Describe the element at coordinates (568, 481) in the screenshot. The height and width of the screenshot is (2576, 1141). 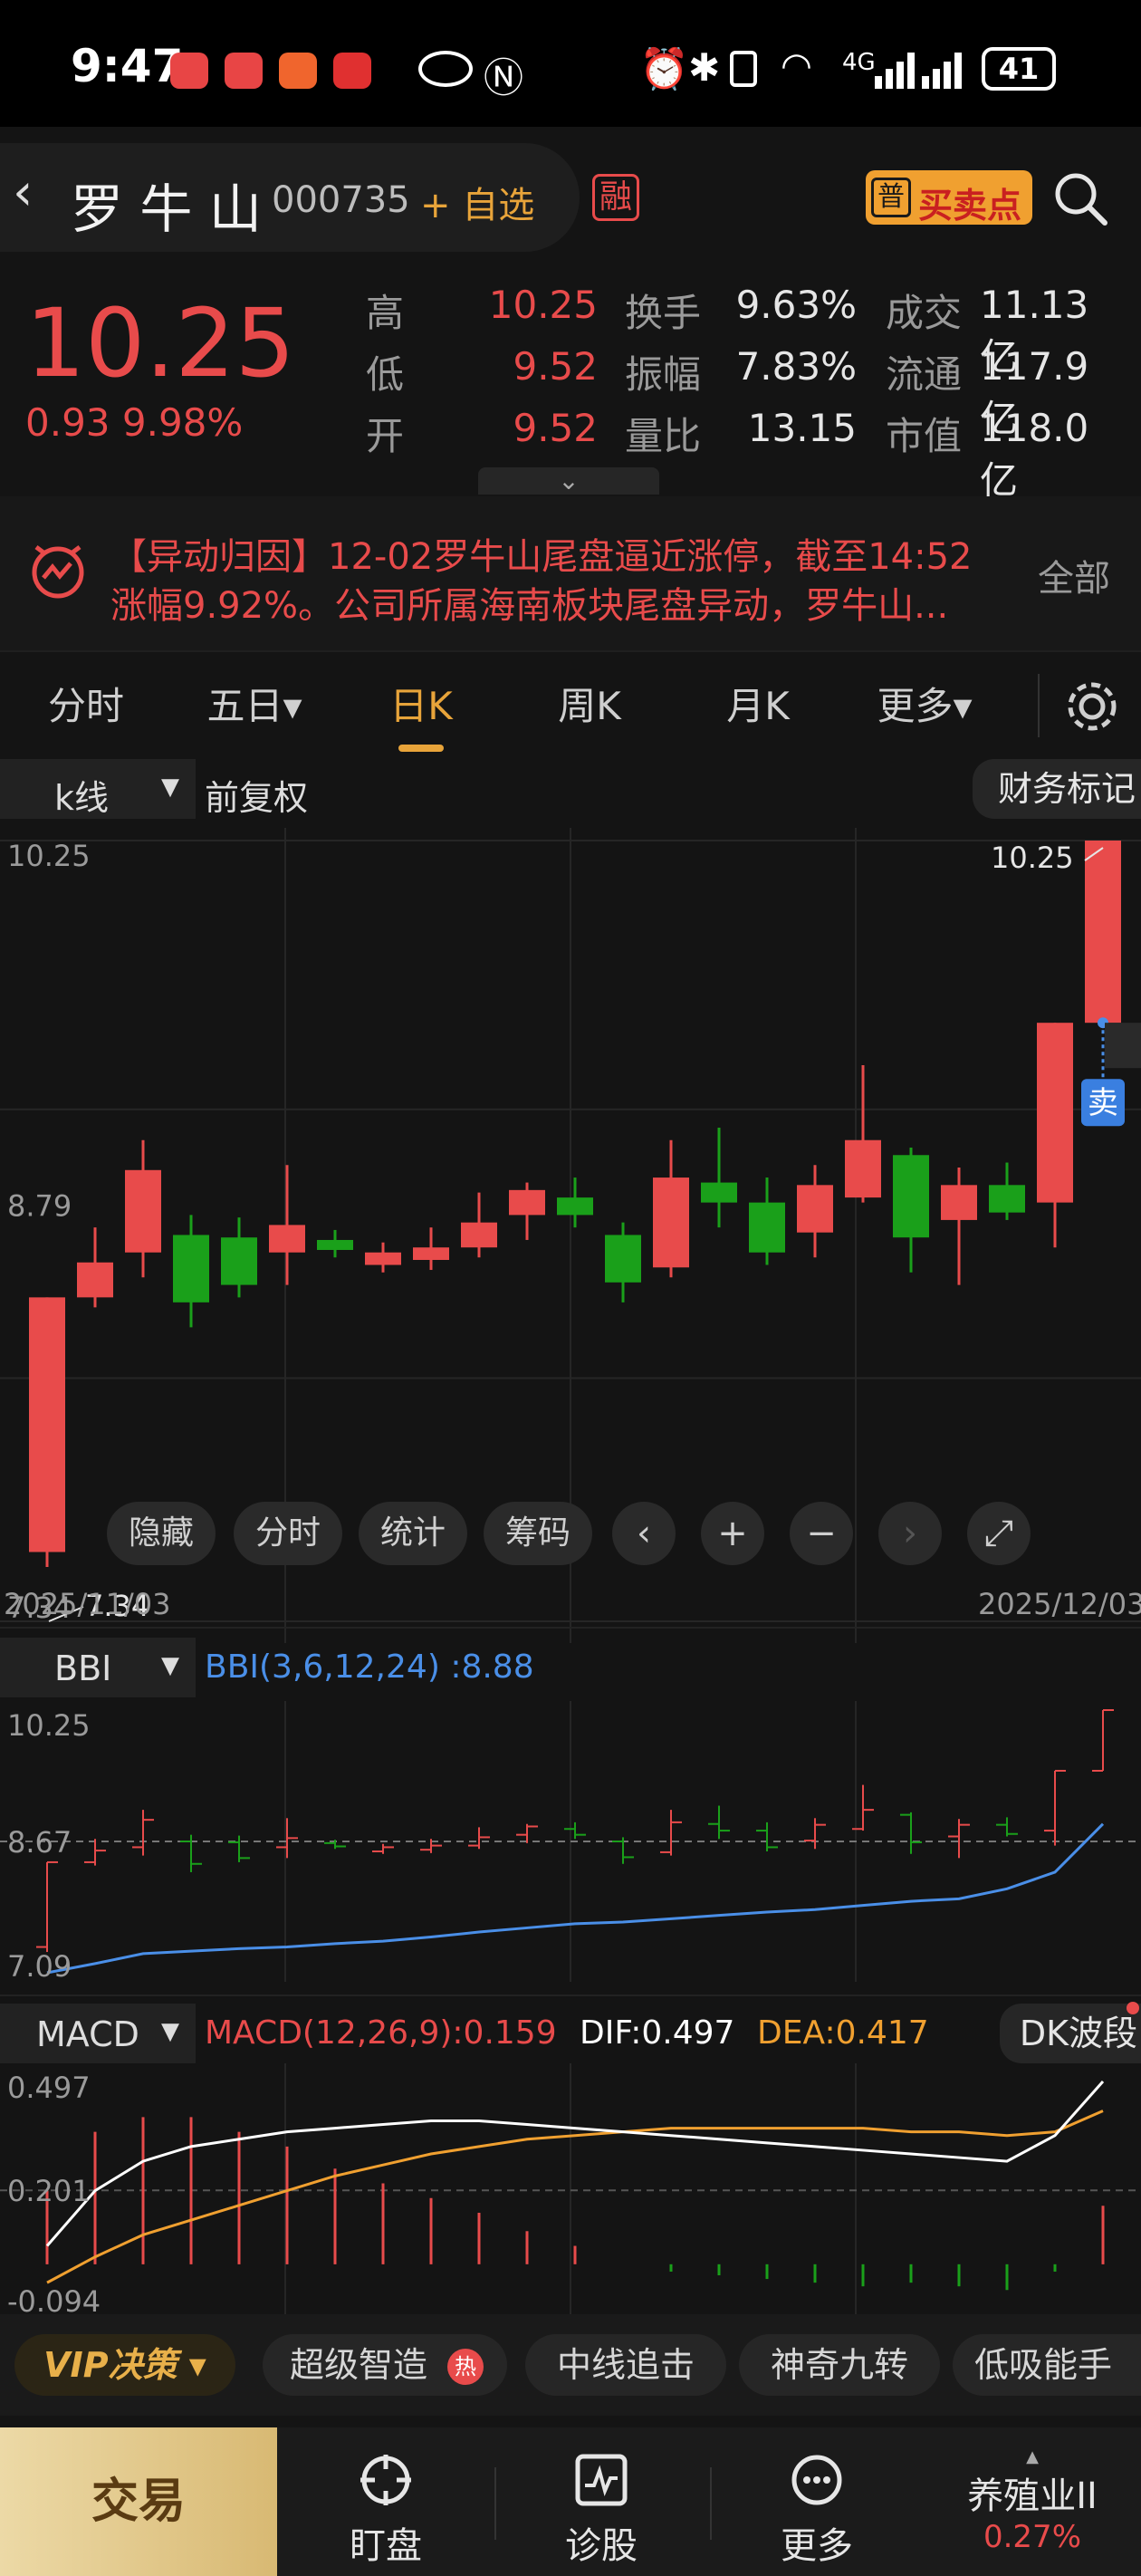
I see `expand-quote-icon: ⌄` at that location.